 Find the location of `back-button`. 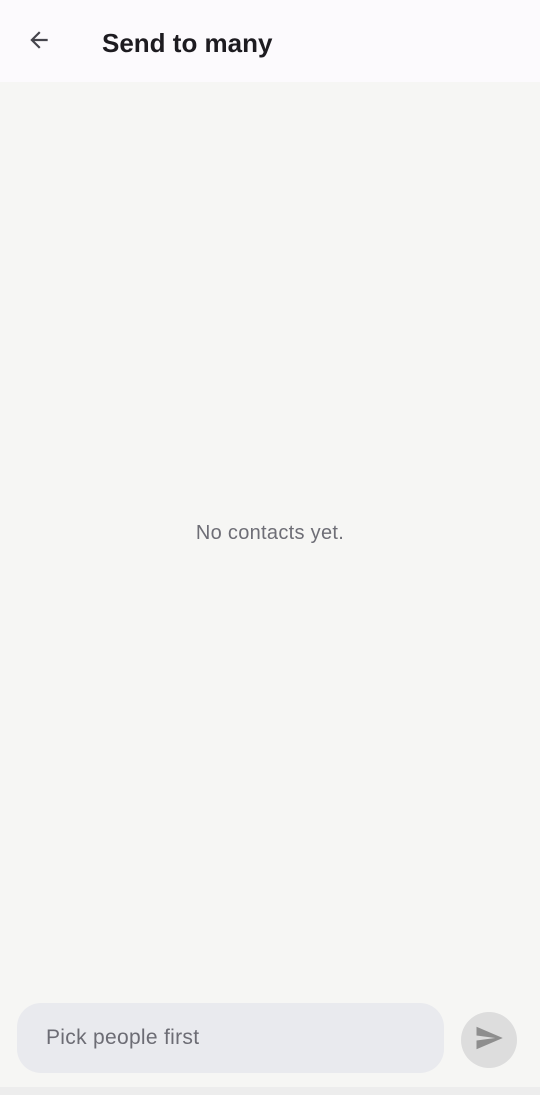

back-button is located at coordinates (39, 42).